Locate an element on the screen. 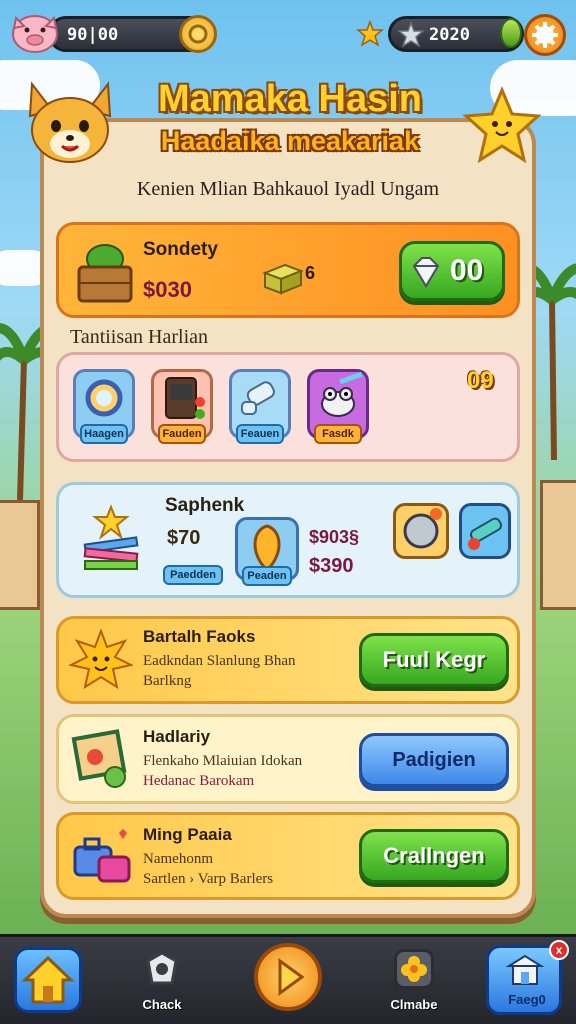  luggage-icon is located at coordinates (102, 856).